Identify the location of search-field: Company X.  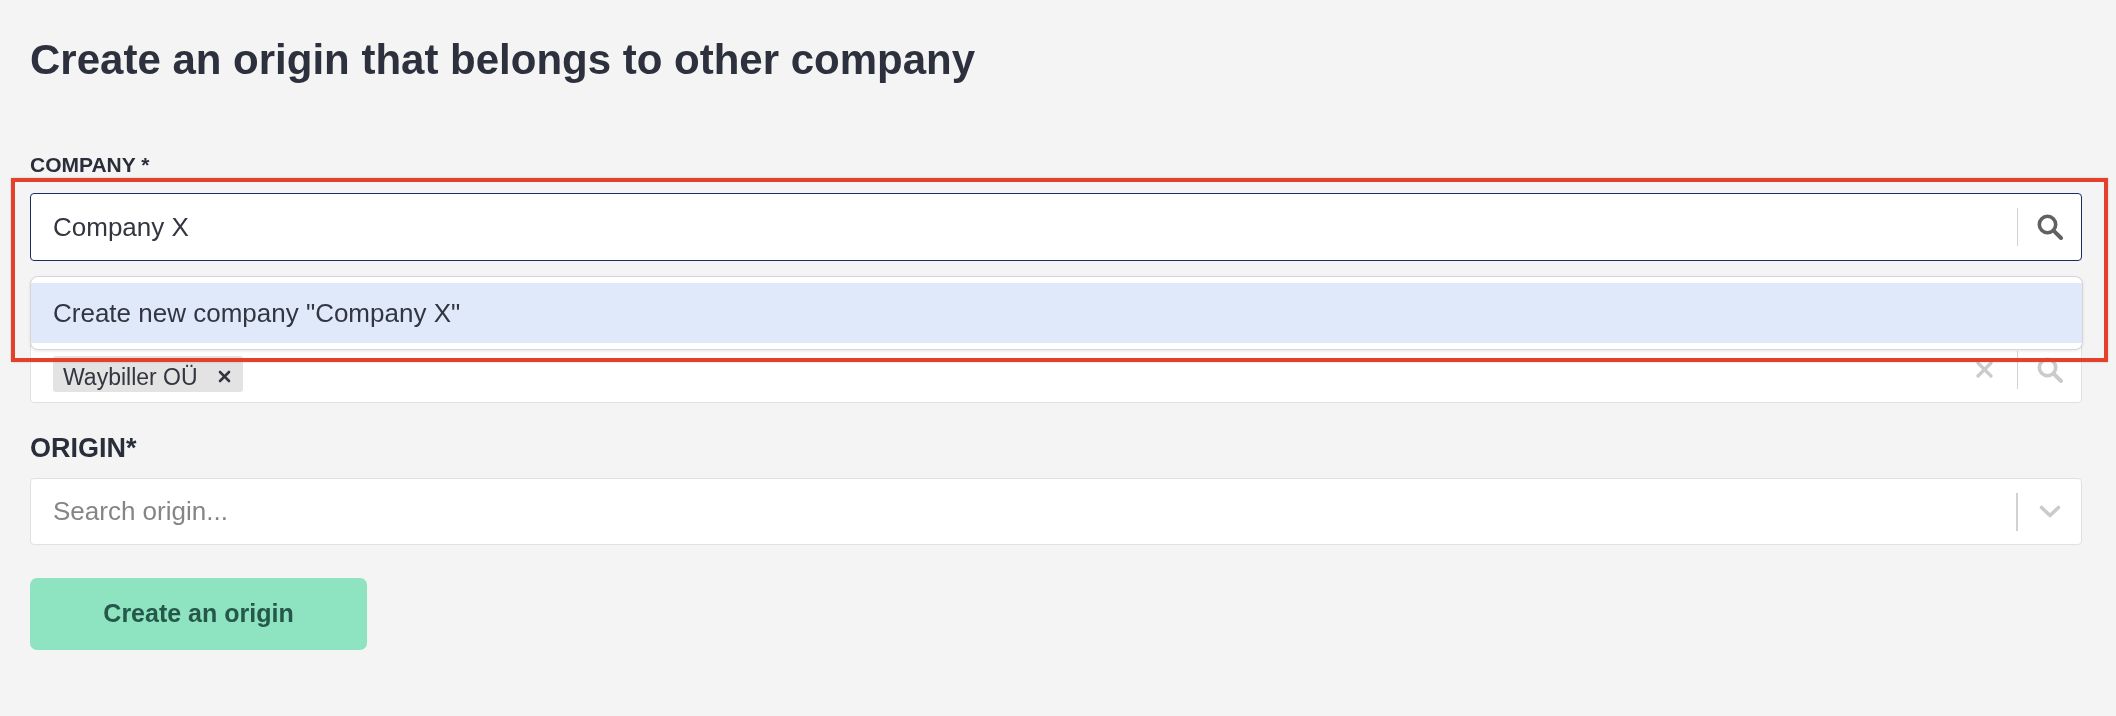
(1056, 227).